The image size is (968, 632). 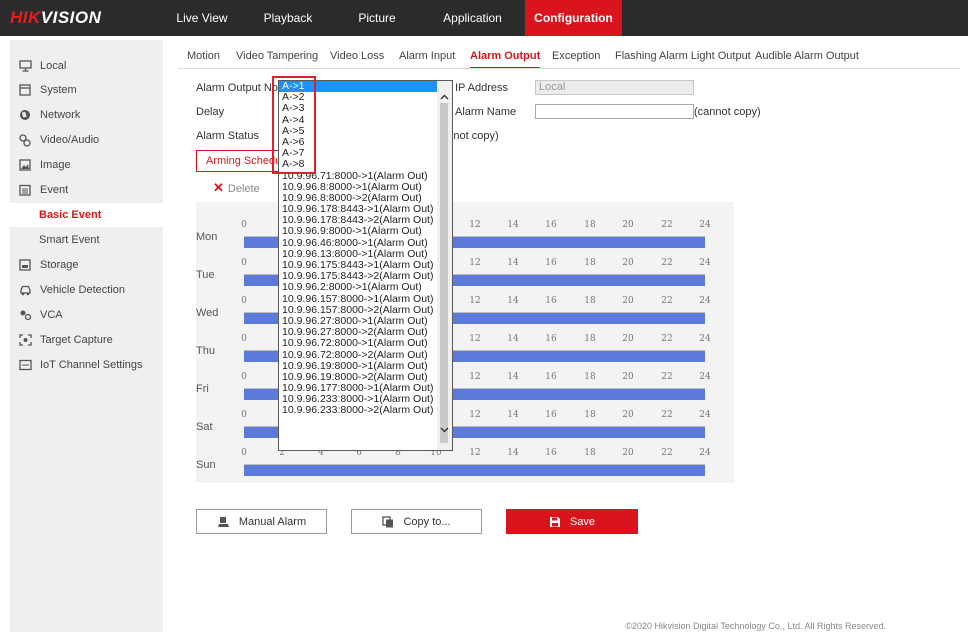 What do you see at coordinates (444, 96) in the screenshot?
I see `chevron-up-icon` at bounding box center [444, 96].